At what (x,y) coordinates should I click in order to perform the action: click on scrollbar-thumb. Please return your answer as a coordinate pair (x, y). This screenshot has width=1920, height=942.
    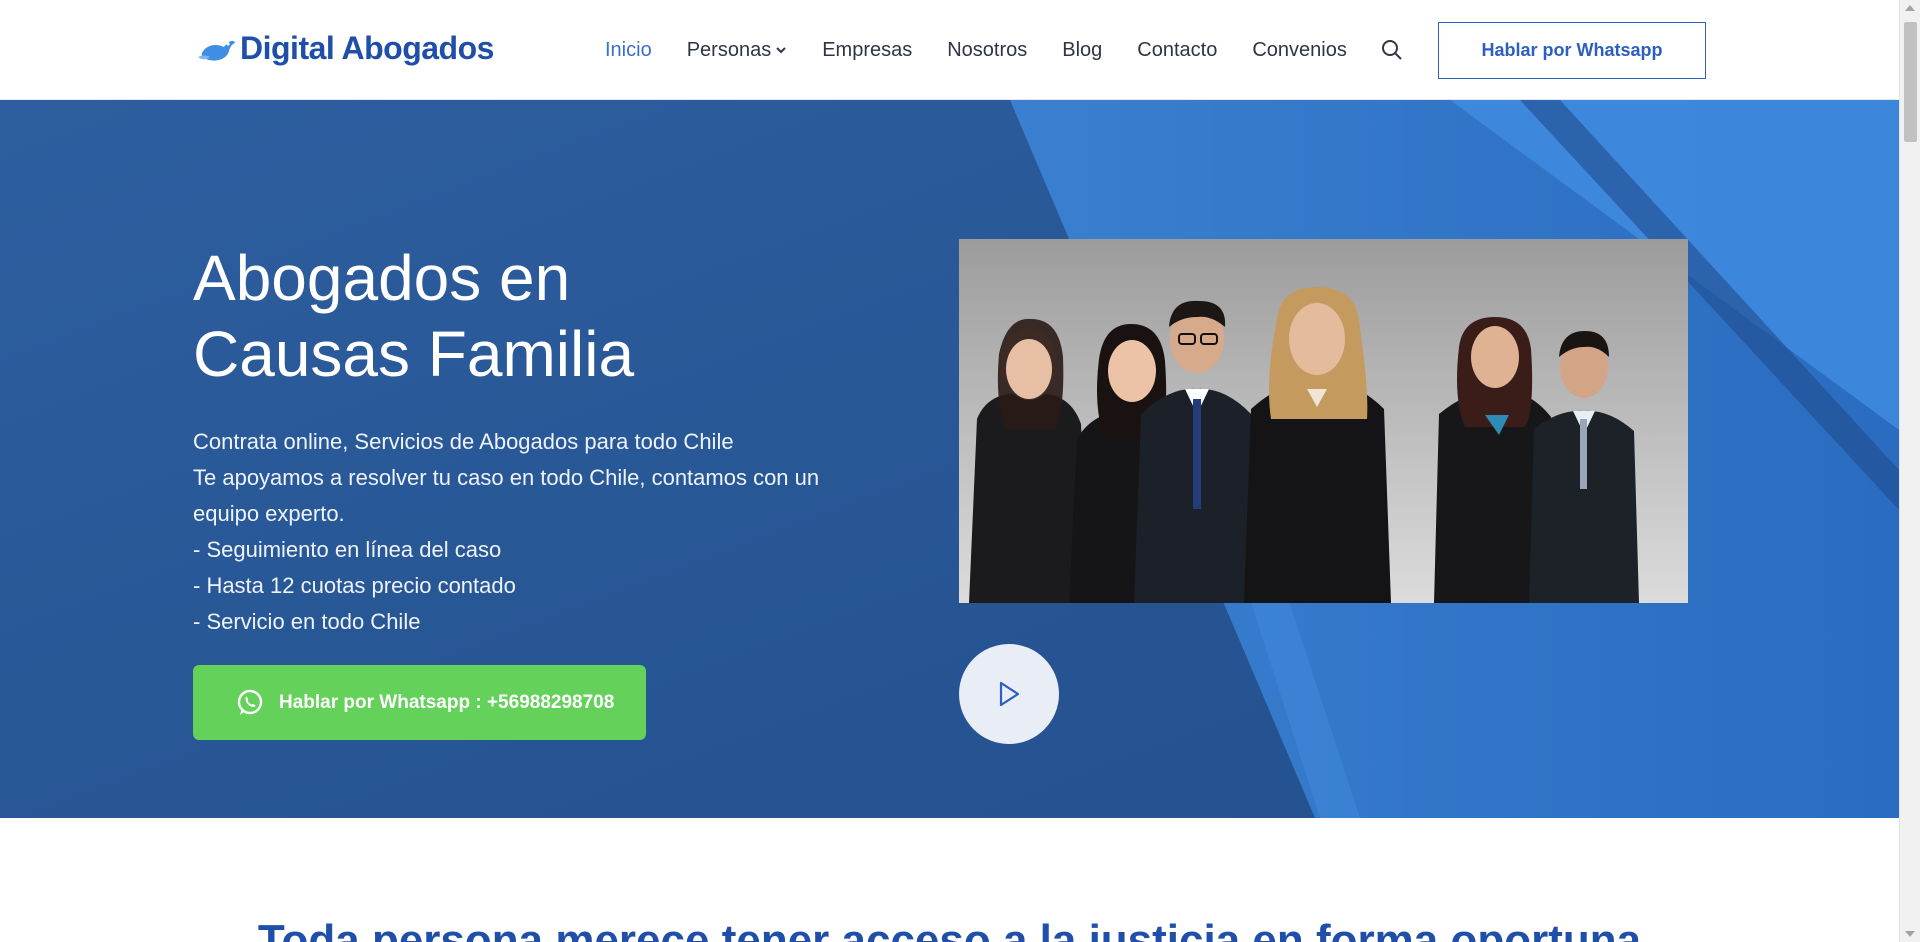
    Looking at the image, I should click on (1910, 82).